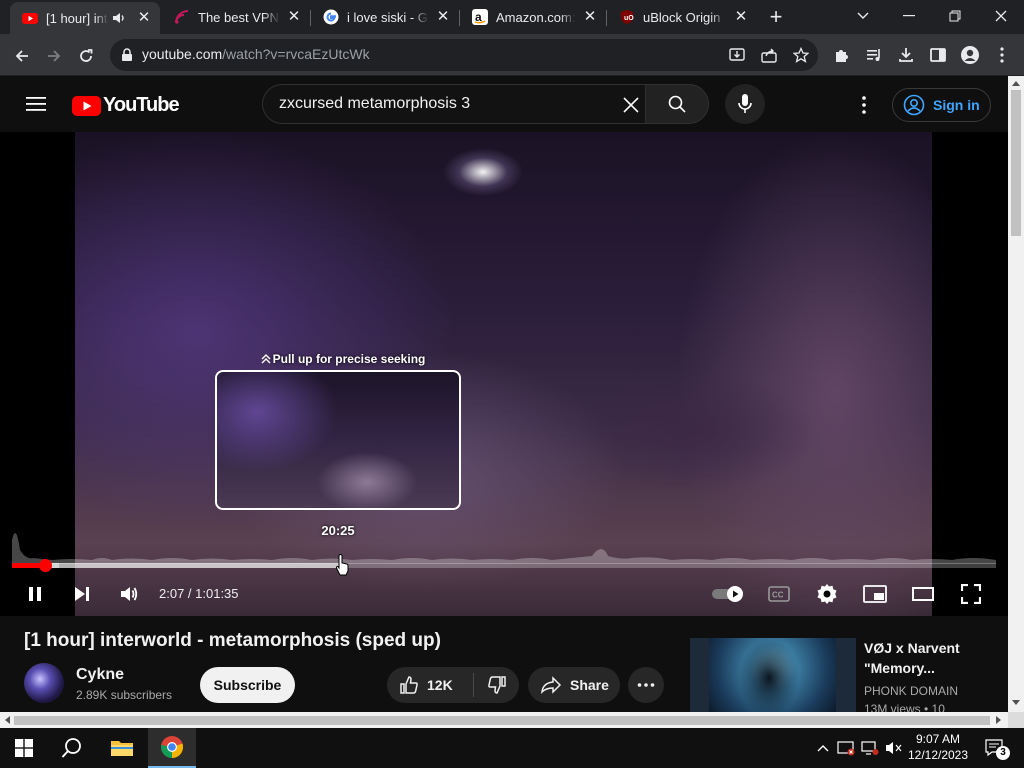  What do you see at coordinates (776, 18) in the screenshot?
I see `new-tab-button: +` at bounding box center [776, 18].